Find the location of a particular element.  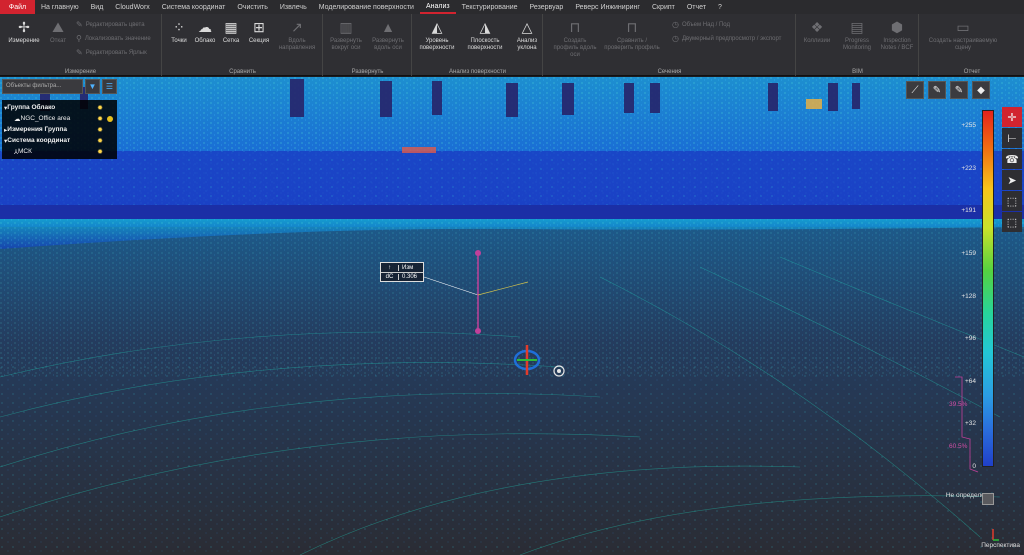

menu-item: Резервуар is located at coordinates (547, 7).